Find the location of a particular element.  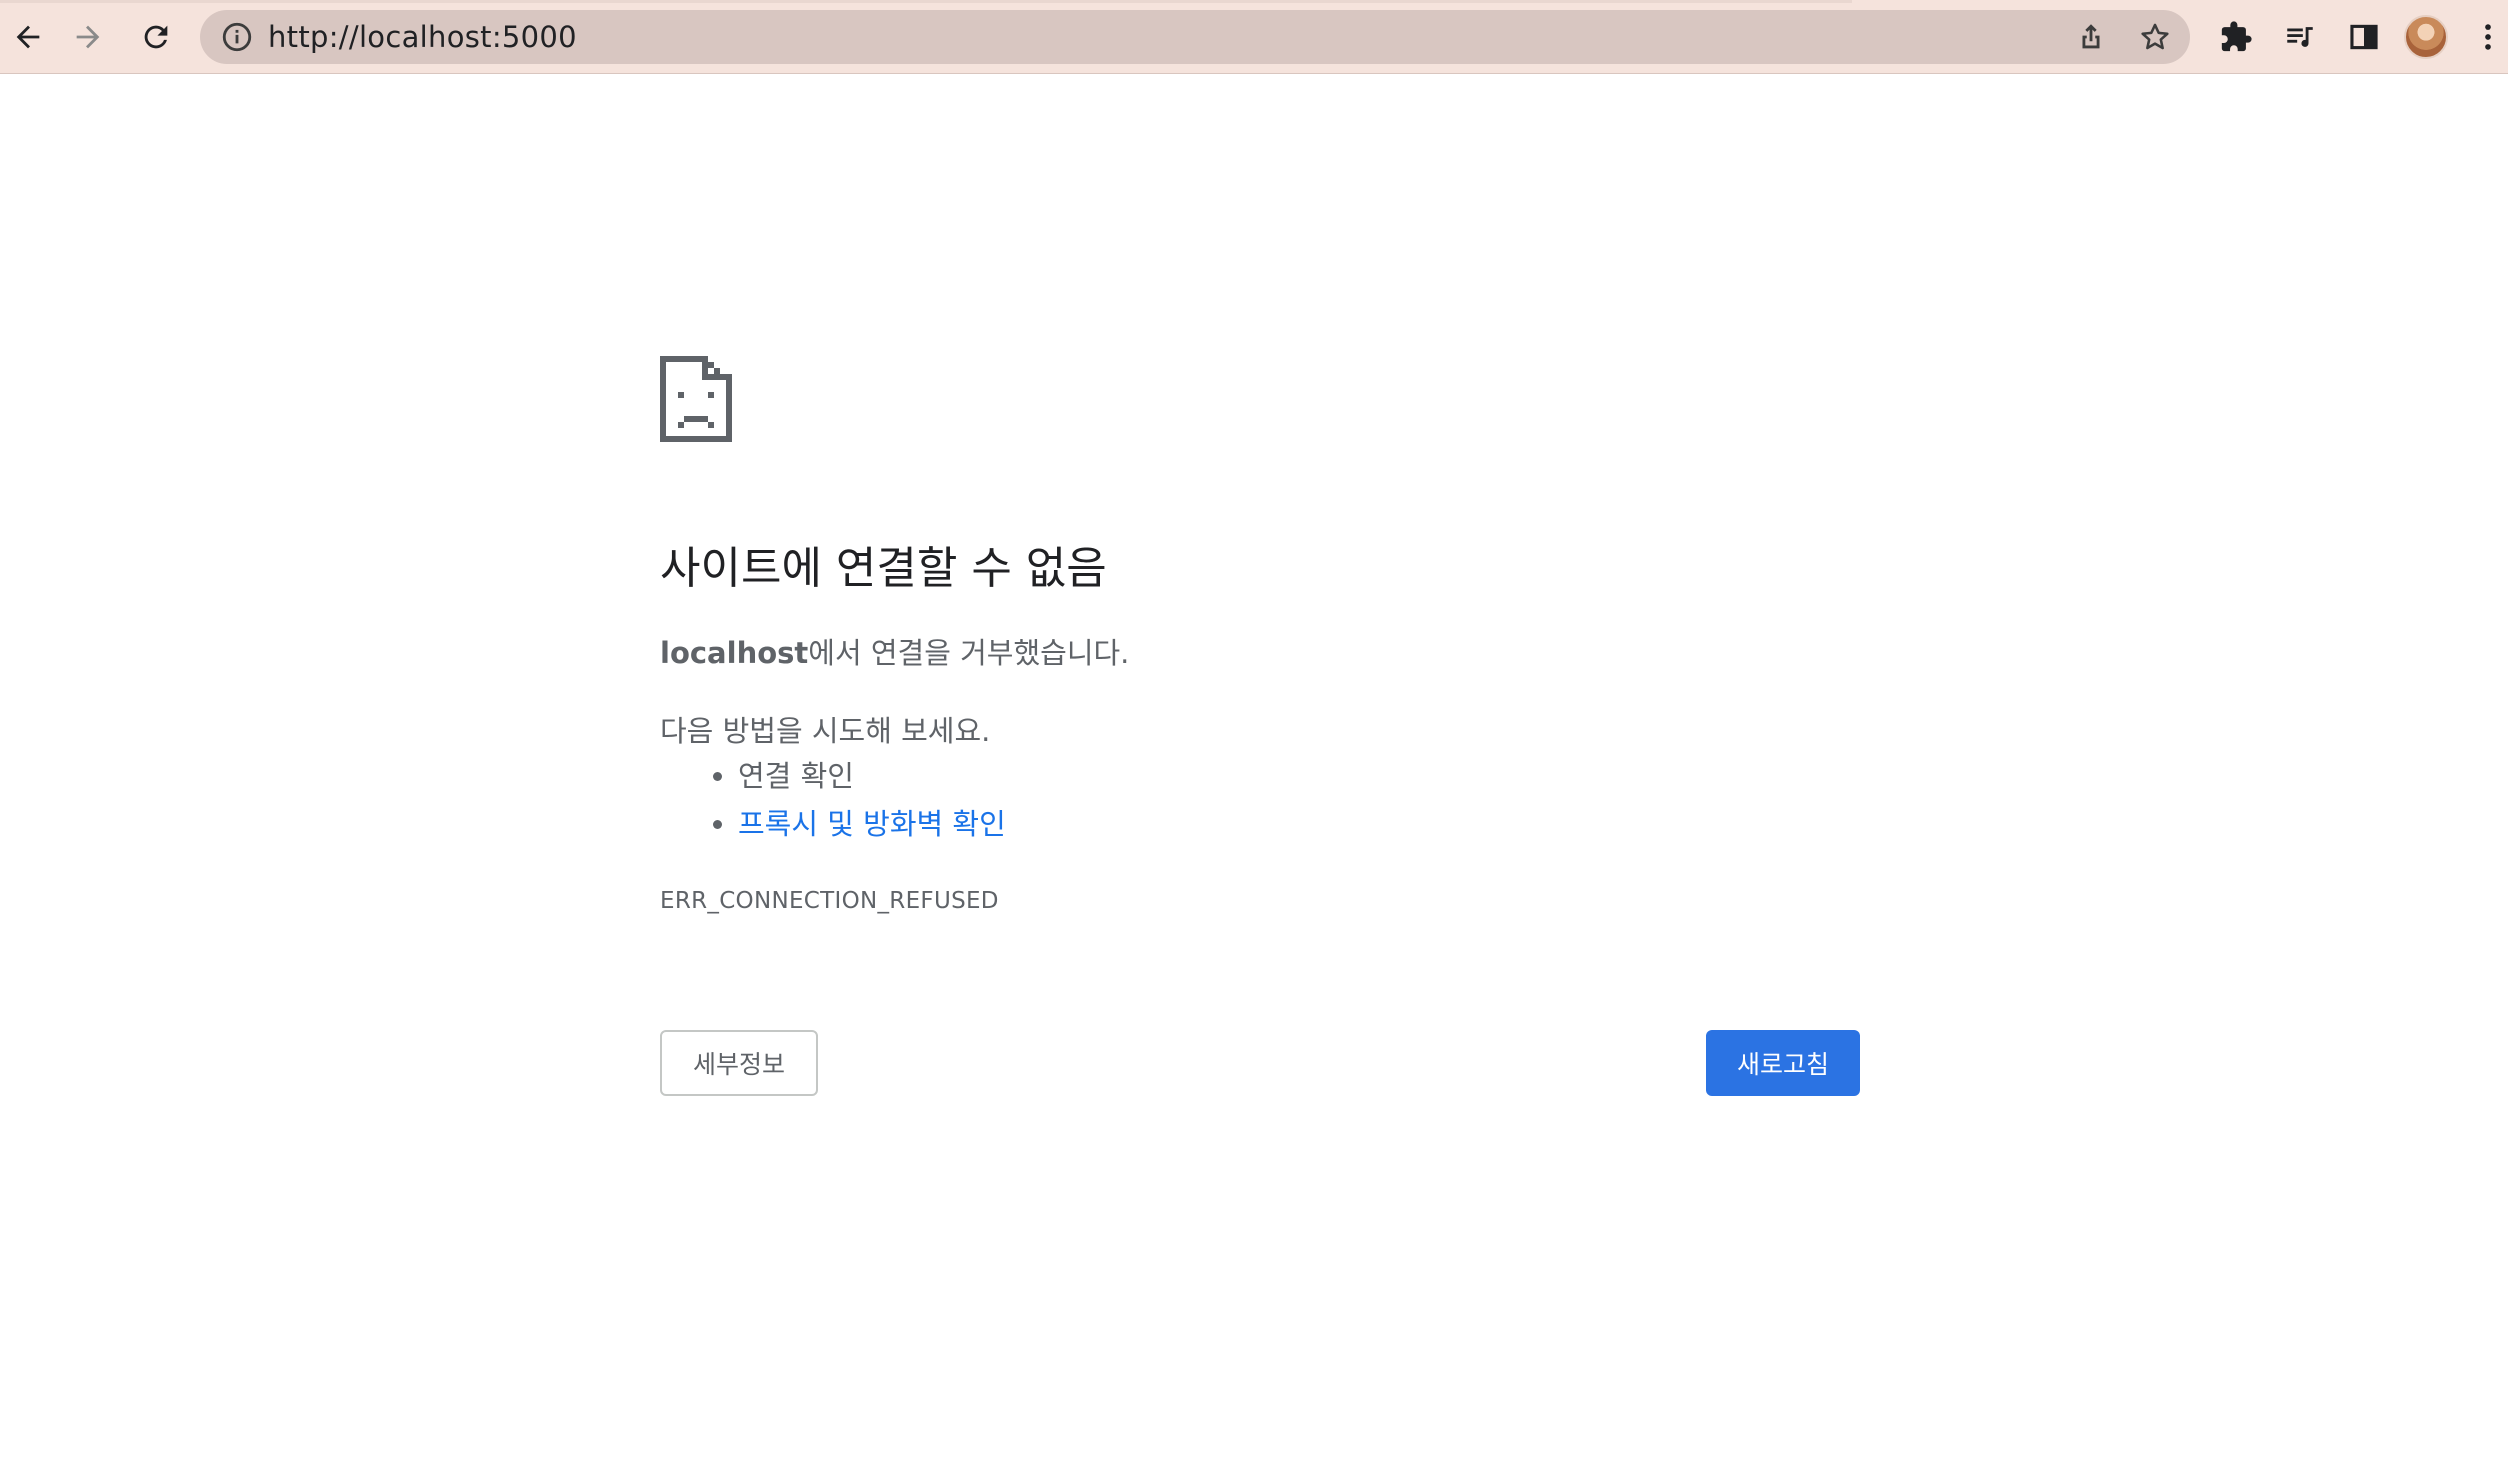

suggestion-check-connection: 연결 확인 is located at coordinates (796, 776).